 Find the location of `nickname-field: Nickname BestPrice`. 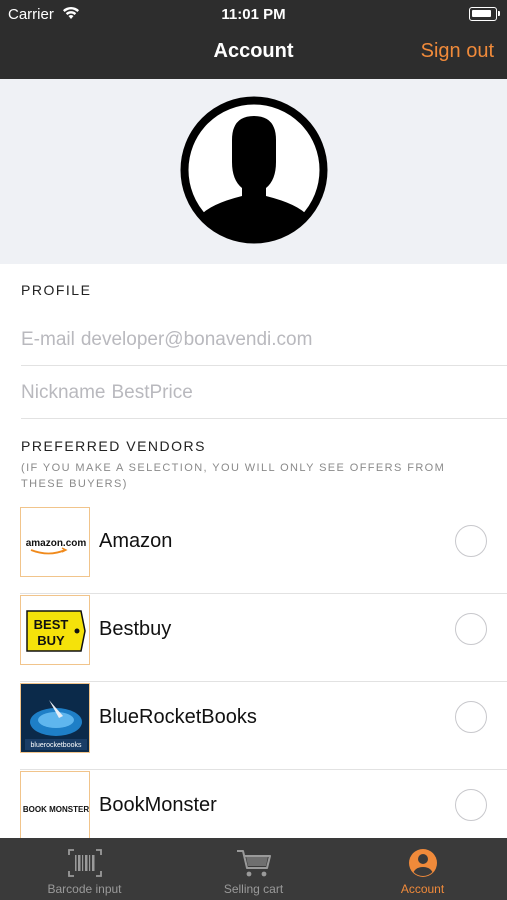

nickname-field: Nickname BestPrice is located at coordinates (264, 392).